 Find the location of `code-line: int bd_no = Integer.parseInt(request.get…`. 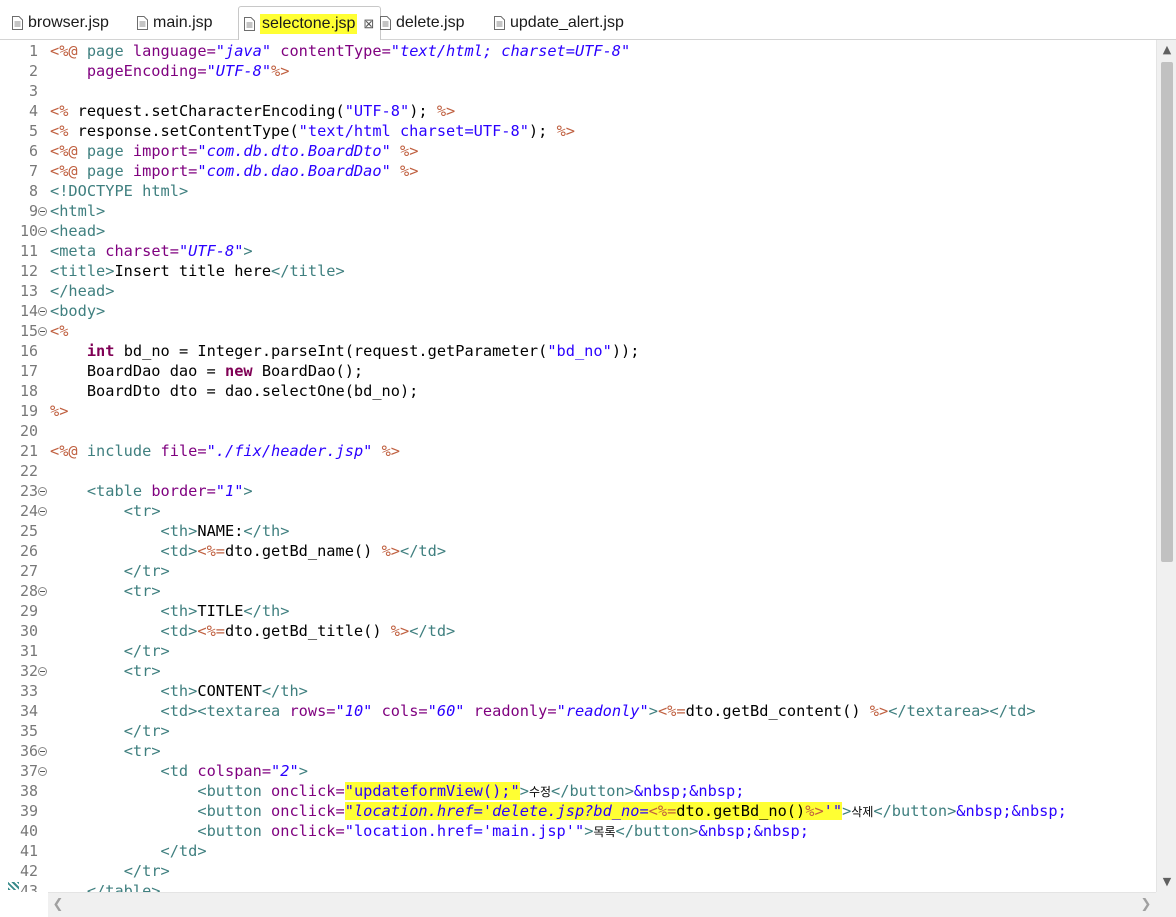

code-line: int bd_no = Integer.parseInt(request.get… is located at coordinates (345, 351).